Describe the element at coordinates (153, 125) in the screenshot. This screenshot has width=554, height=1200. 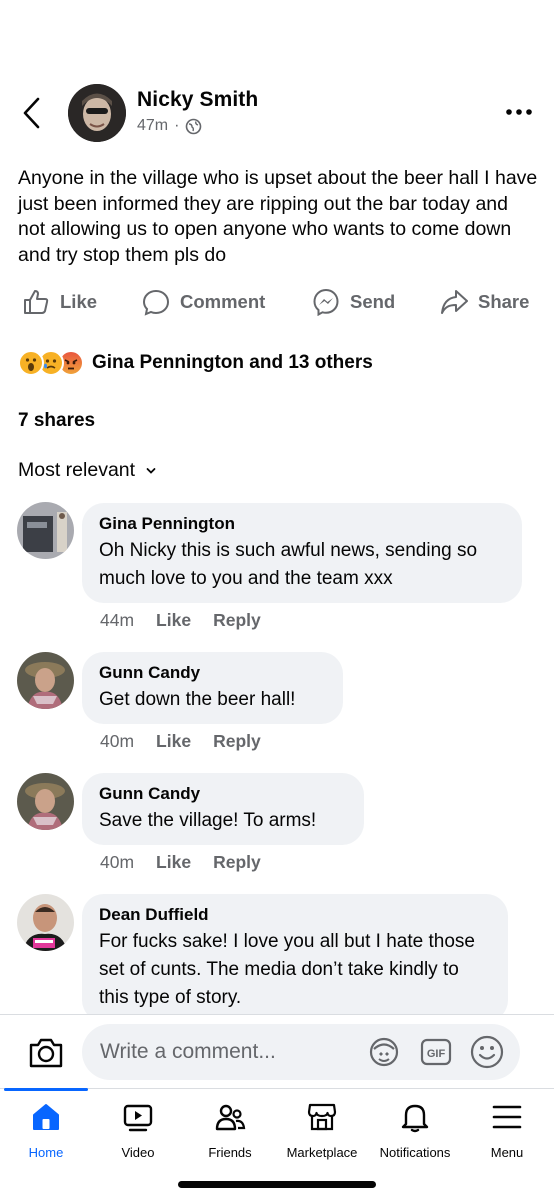
I see `post-time: 47m` at that location.